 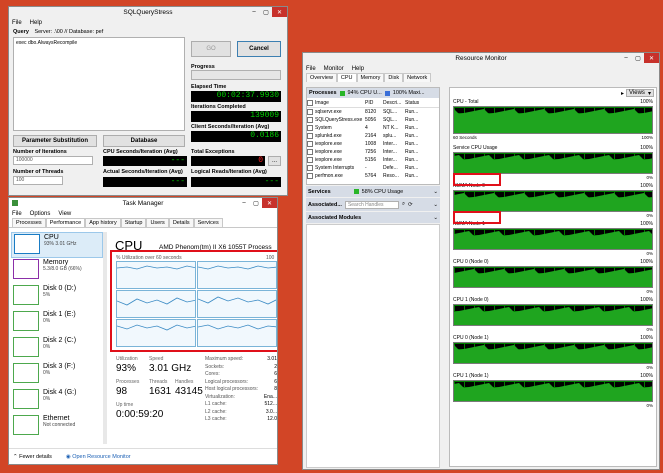 I want to click on cancel-button: Cancel, so click(x=259, y=49).